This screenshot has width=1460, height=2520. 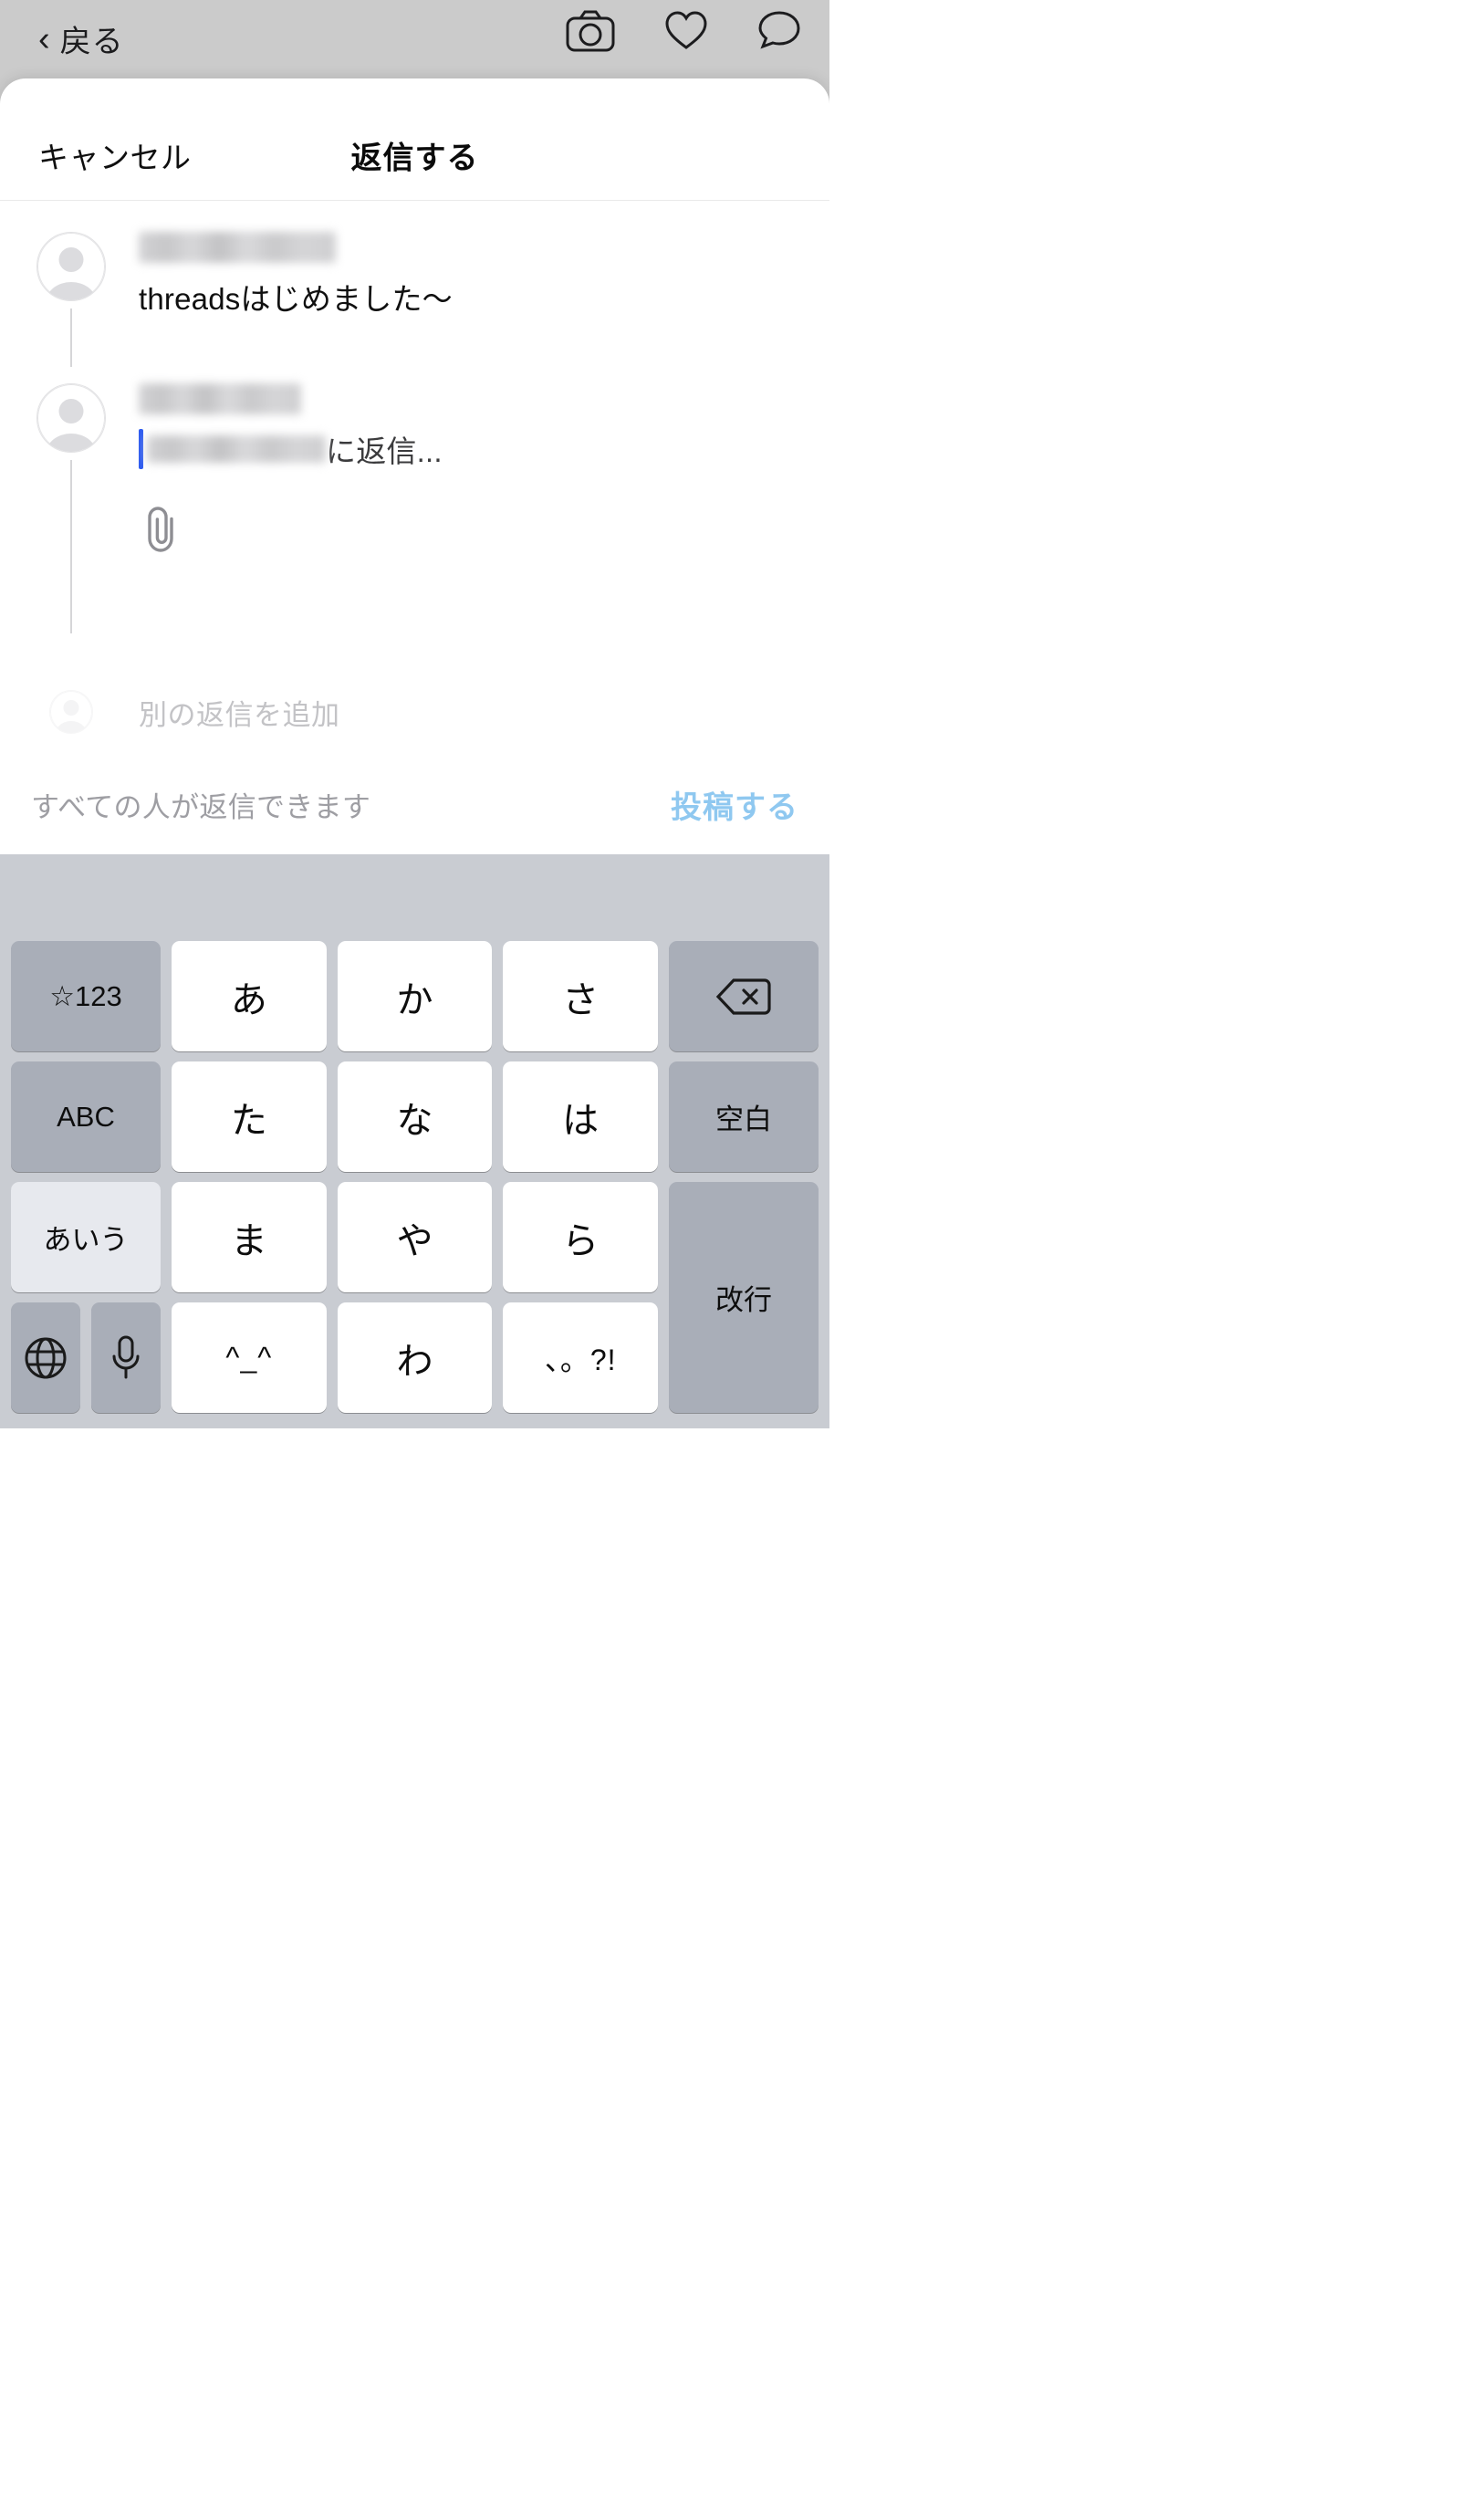 I want to click on key-punctuation-label: 、。?!, so click(x=580, y=1360).